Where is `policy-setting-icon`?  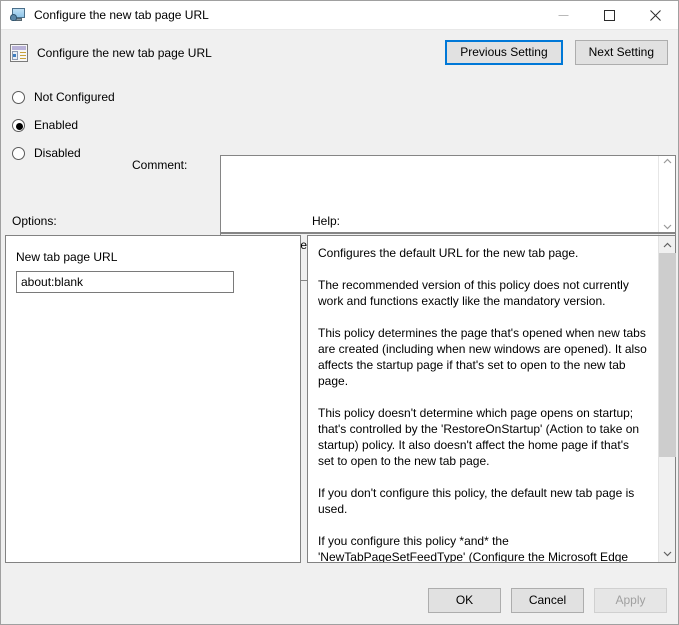 policy-setting-icon is located at coordinates (19, 52).